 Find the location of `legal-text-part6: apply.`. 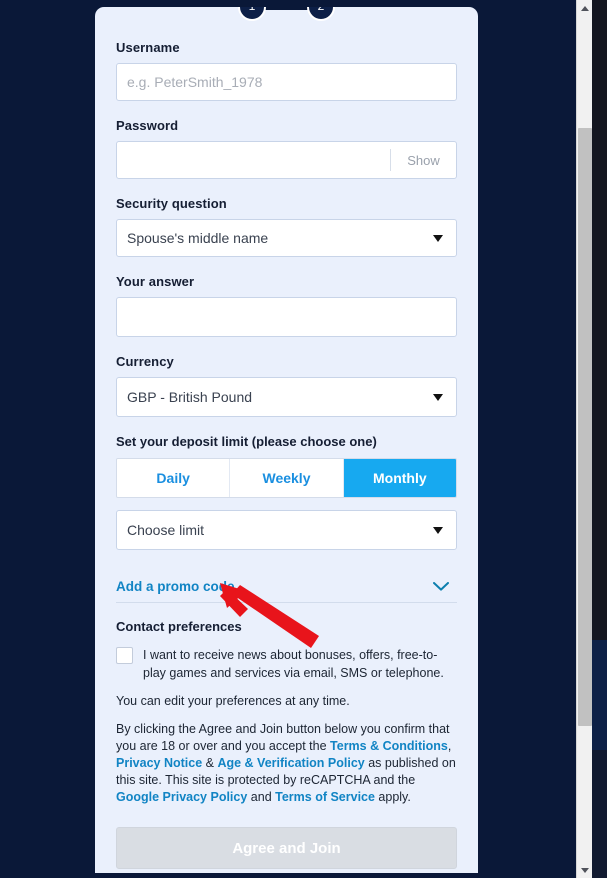

legal-text-part6: apply. is located at coordinates (392, 797).